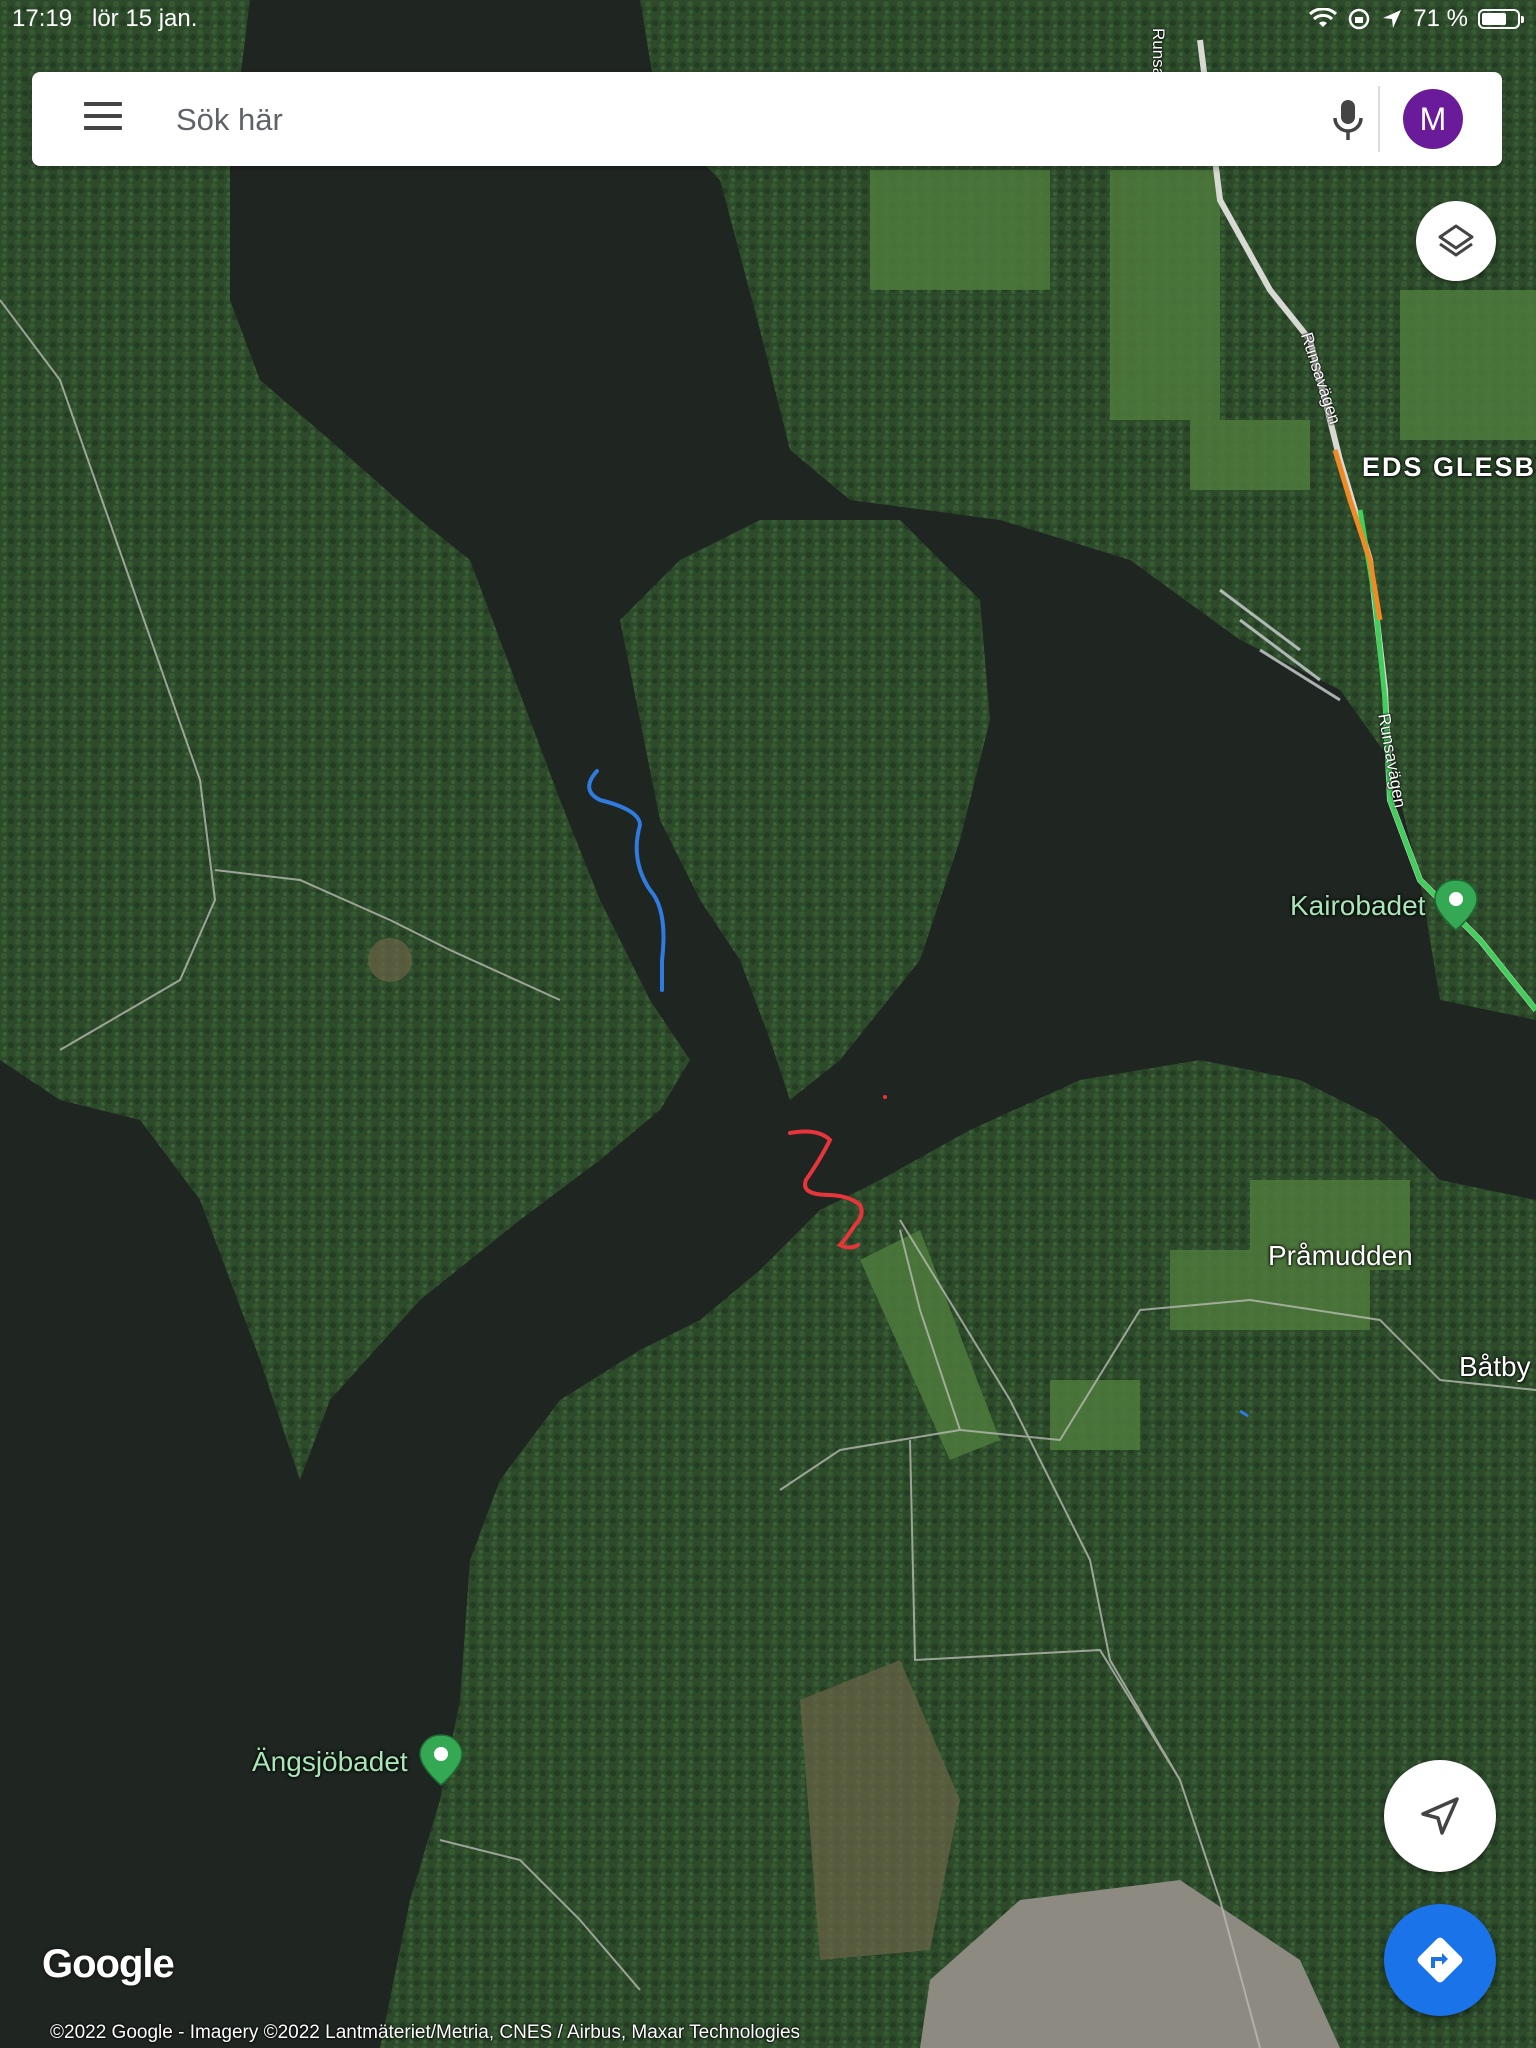 Image resolution: width=1536 pixels, height=2048 pixels. What do you see at coordinates (1440, 18) in the screenshot?
I see `battery-percent: 71 %` at bounding box center [1440, 18].